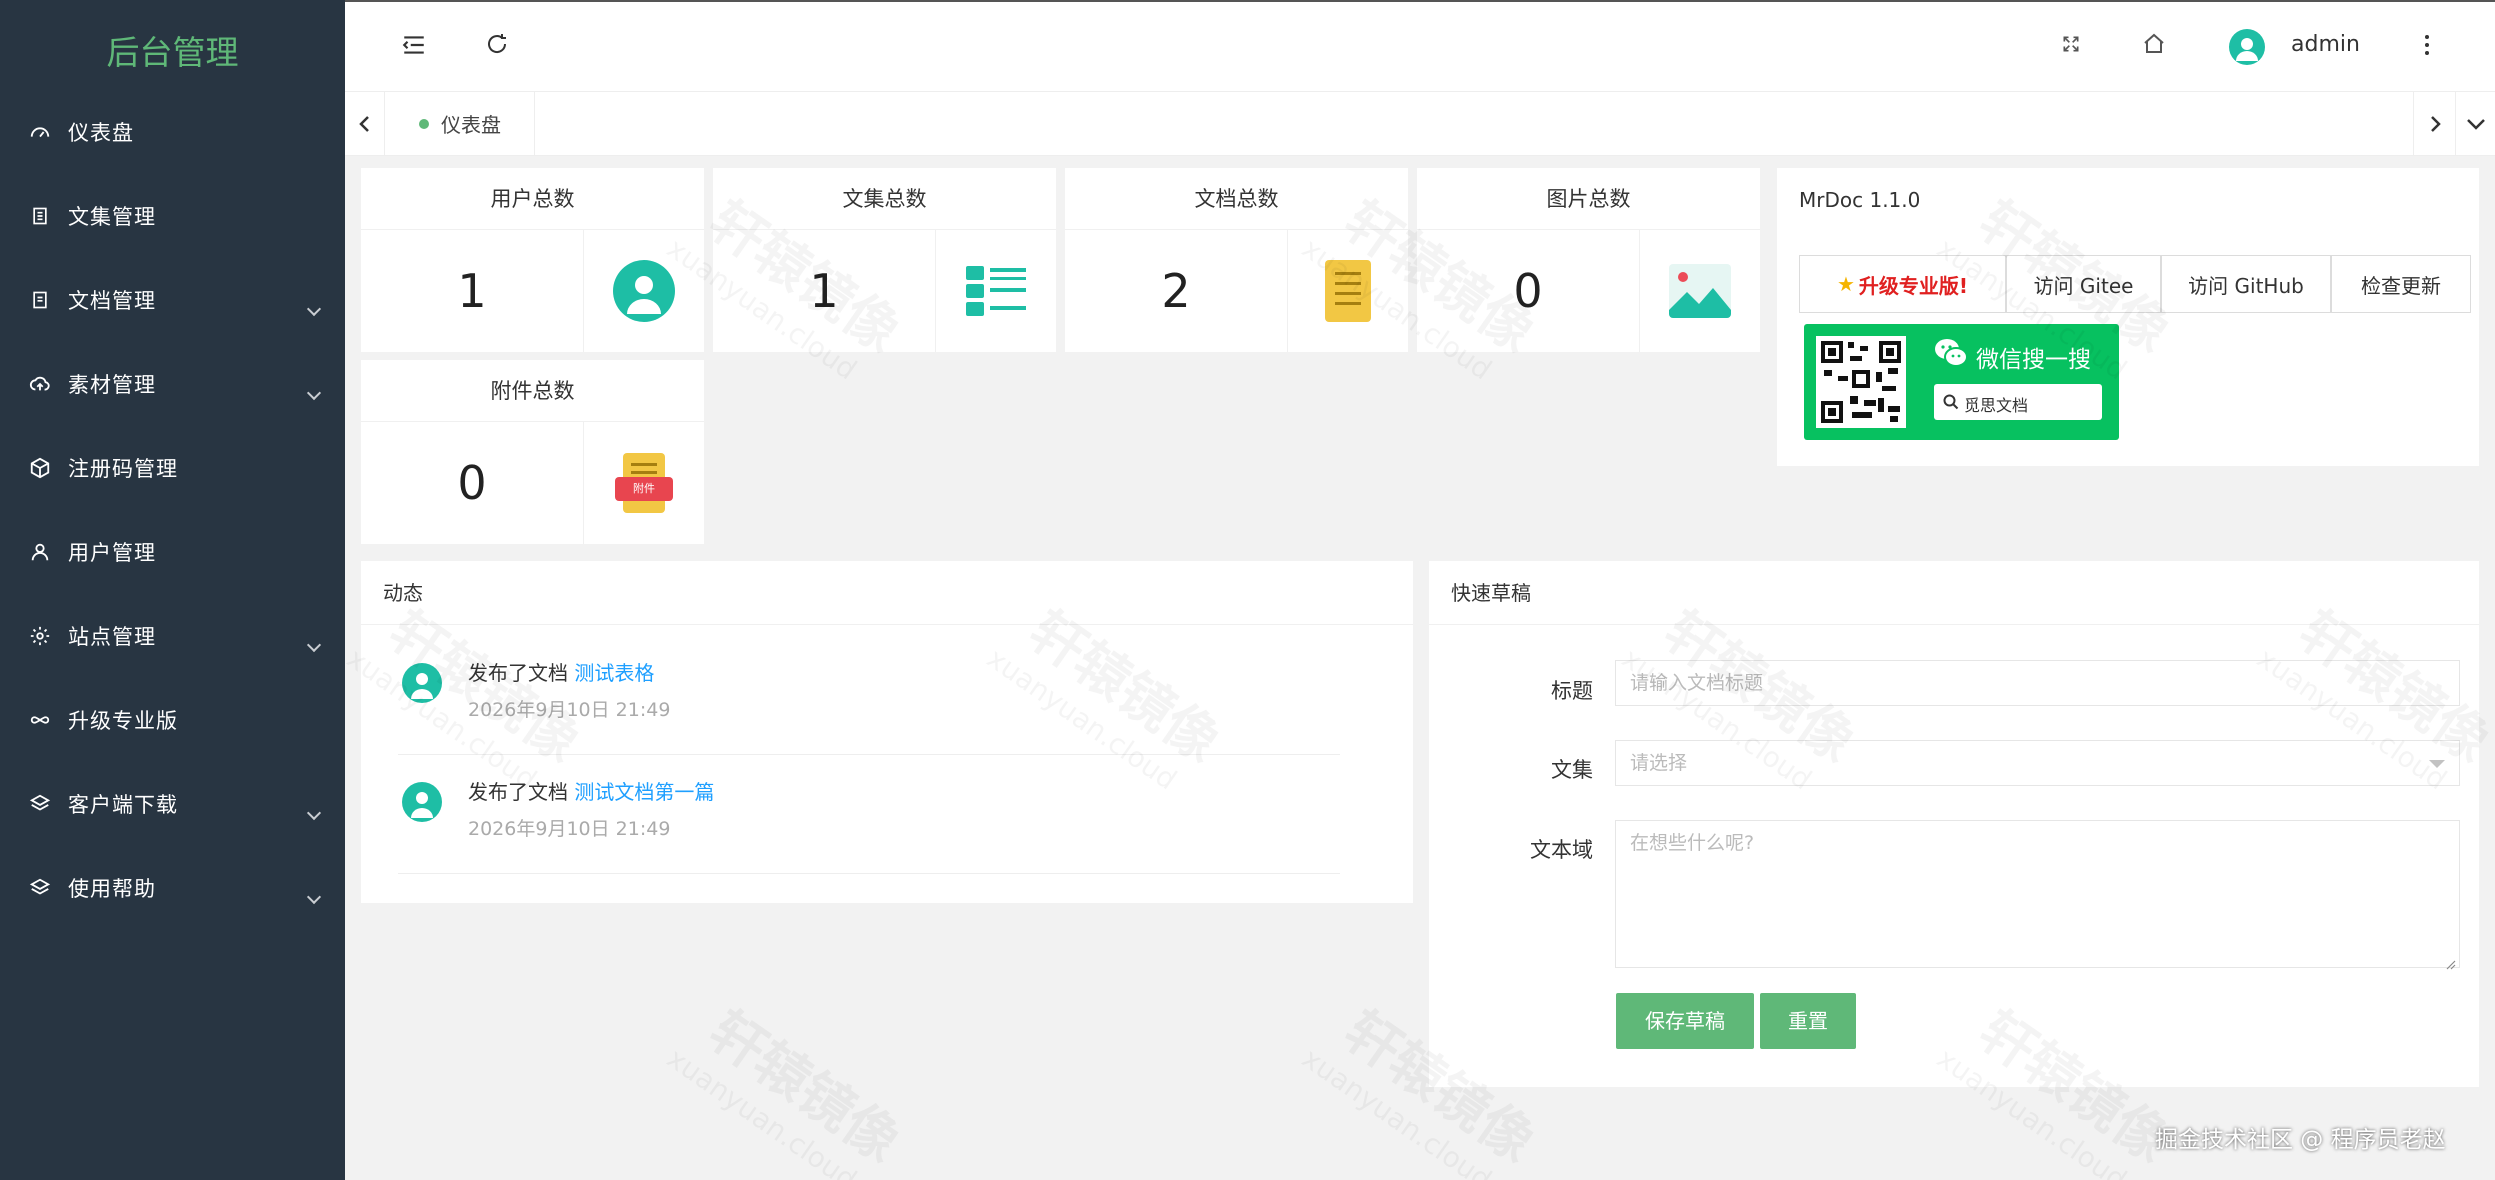  I want to click on wechat-search-banner: 微信搜一搜 觅思文档, so click(1961, 382).